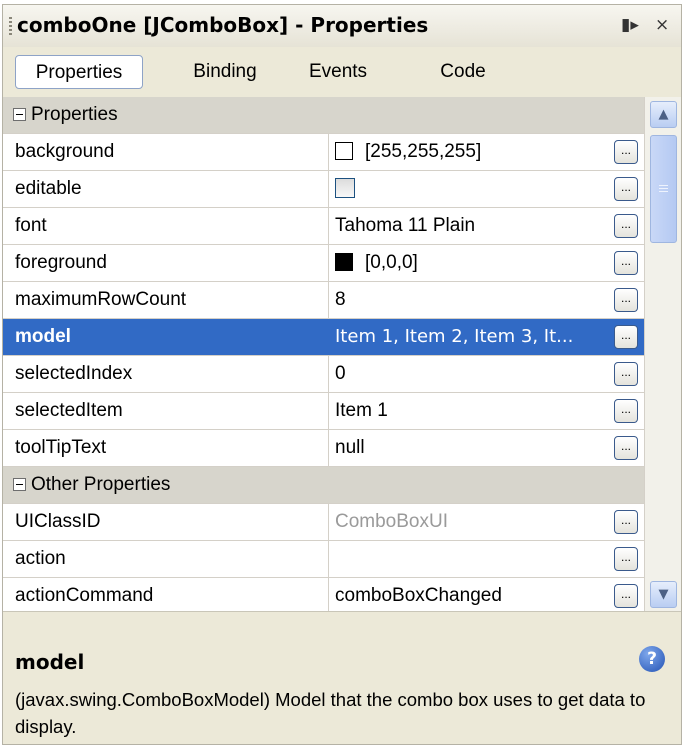 This screenshot has height=747, width=684. What do you see at coordinates (101, 484) in the screenshot?
I see `category-label: Other Properties` at bounding box center [101, 484].